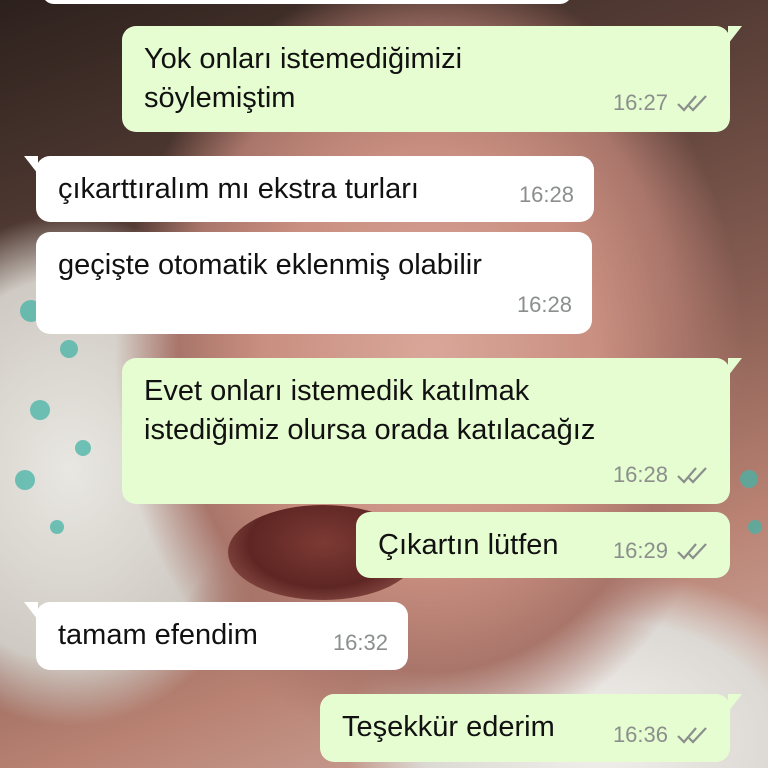 This screenshot has height=768, width=768. What do you see at coordinates (307, 2) in the screenshot?
I see `message-bubble-cut-off` at bounding box center [307, 2].